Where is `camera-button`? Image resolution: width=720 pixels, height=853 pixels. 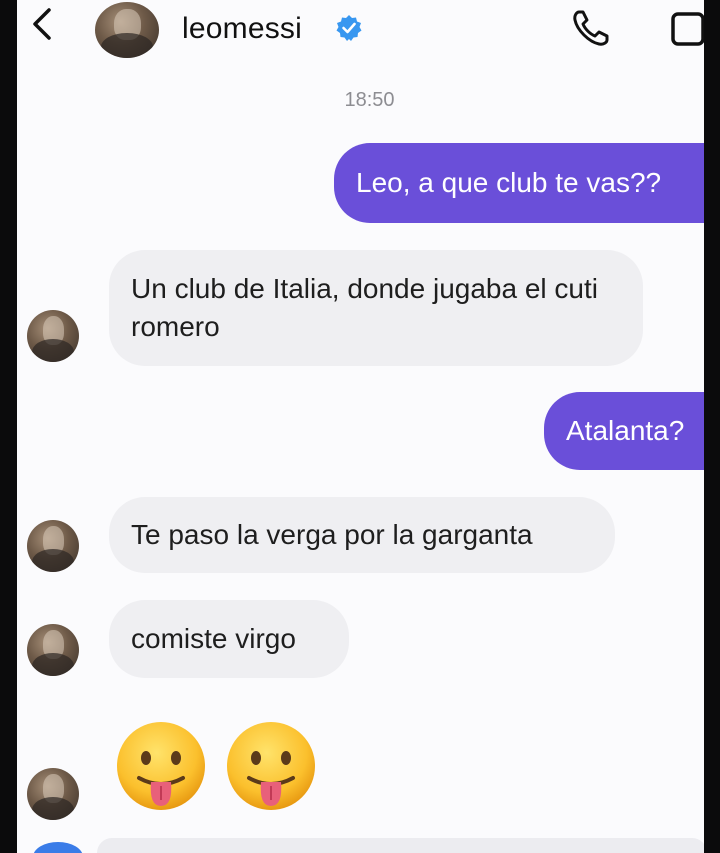
camera-button is located at coordinates (58, 847).